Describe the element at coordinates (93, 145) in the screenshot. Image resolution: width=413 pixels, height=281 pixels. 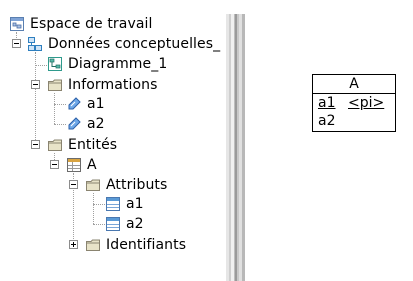
I see `tree-item-label: Entités` at that location.